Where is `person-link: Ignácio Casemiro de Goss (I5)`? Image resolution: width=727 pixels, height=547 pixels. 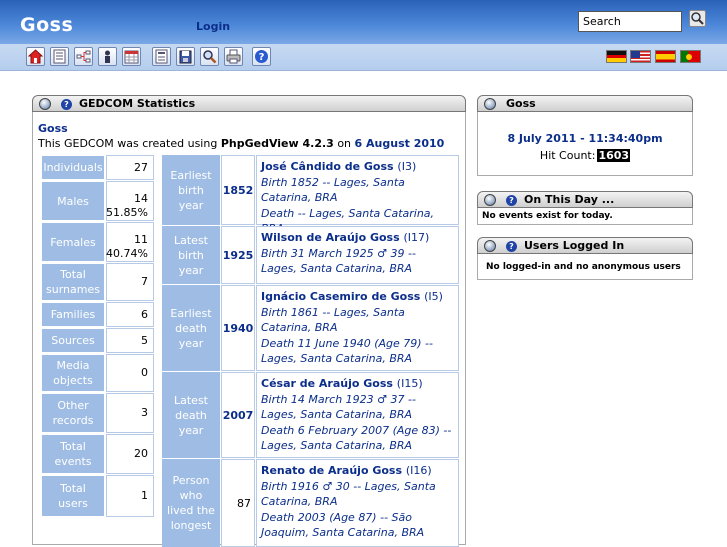 person-link: Ignácio Casemiro de Goss (I5) is located at coordinates (352, 296).